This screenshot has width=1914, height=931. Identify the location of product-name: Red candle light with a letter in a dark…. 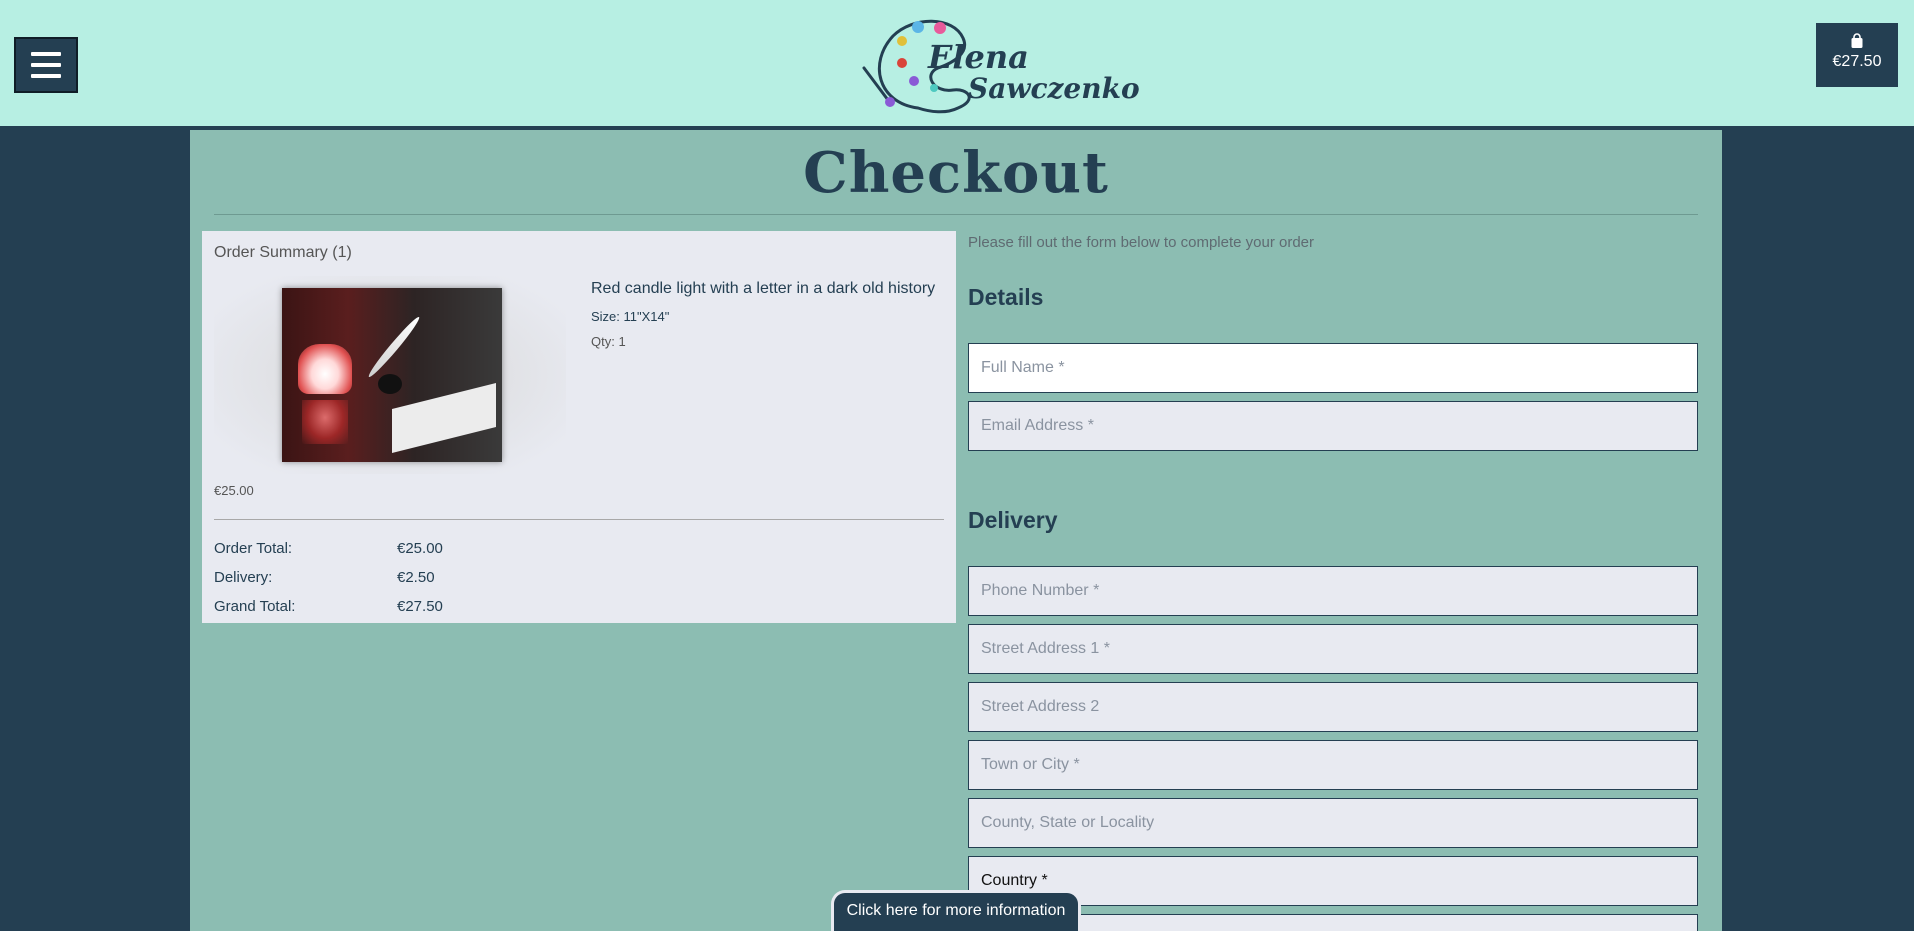
(763, 288).